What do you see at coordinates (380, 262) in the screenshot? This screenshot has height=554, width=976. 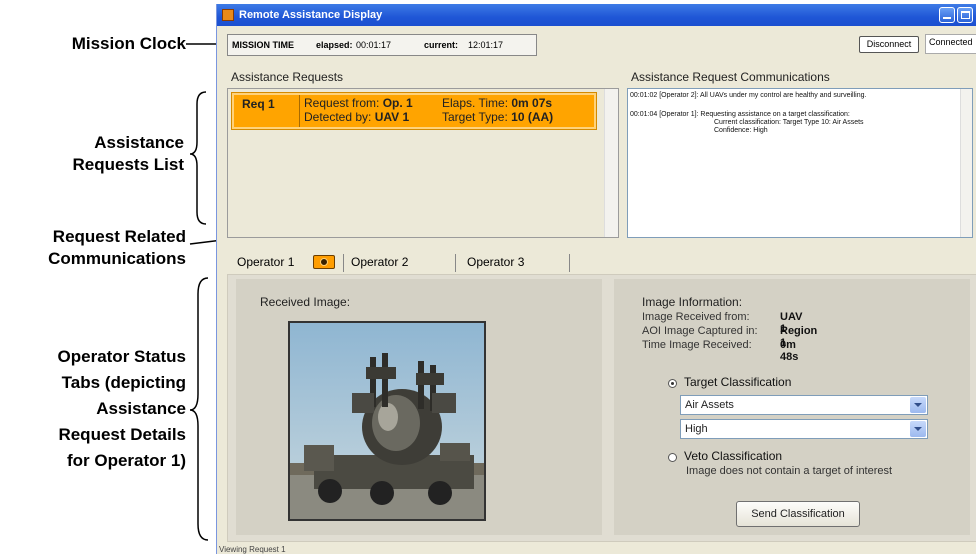 I see `tab-label: Operator 2` at bounding box center [380, 262].